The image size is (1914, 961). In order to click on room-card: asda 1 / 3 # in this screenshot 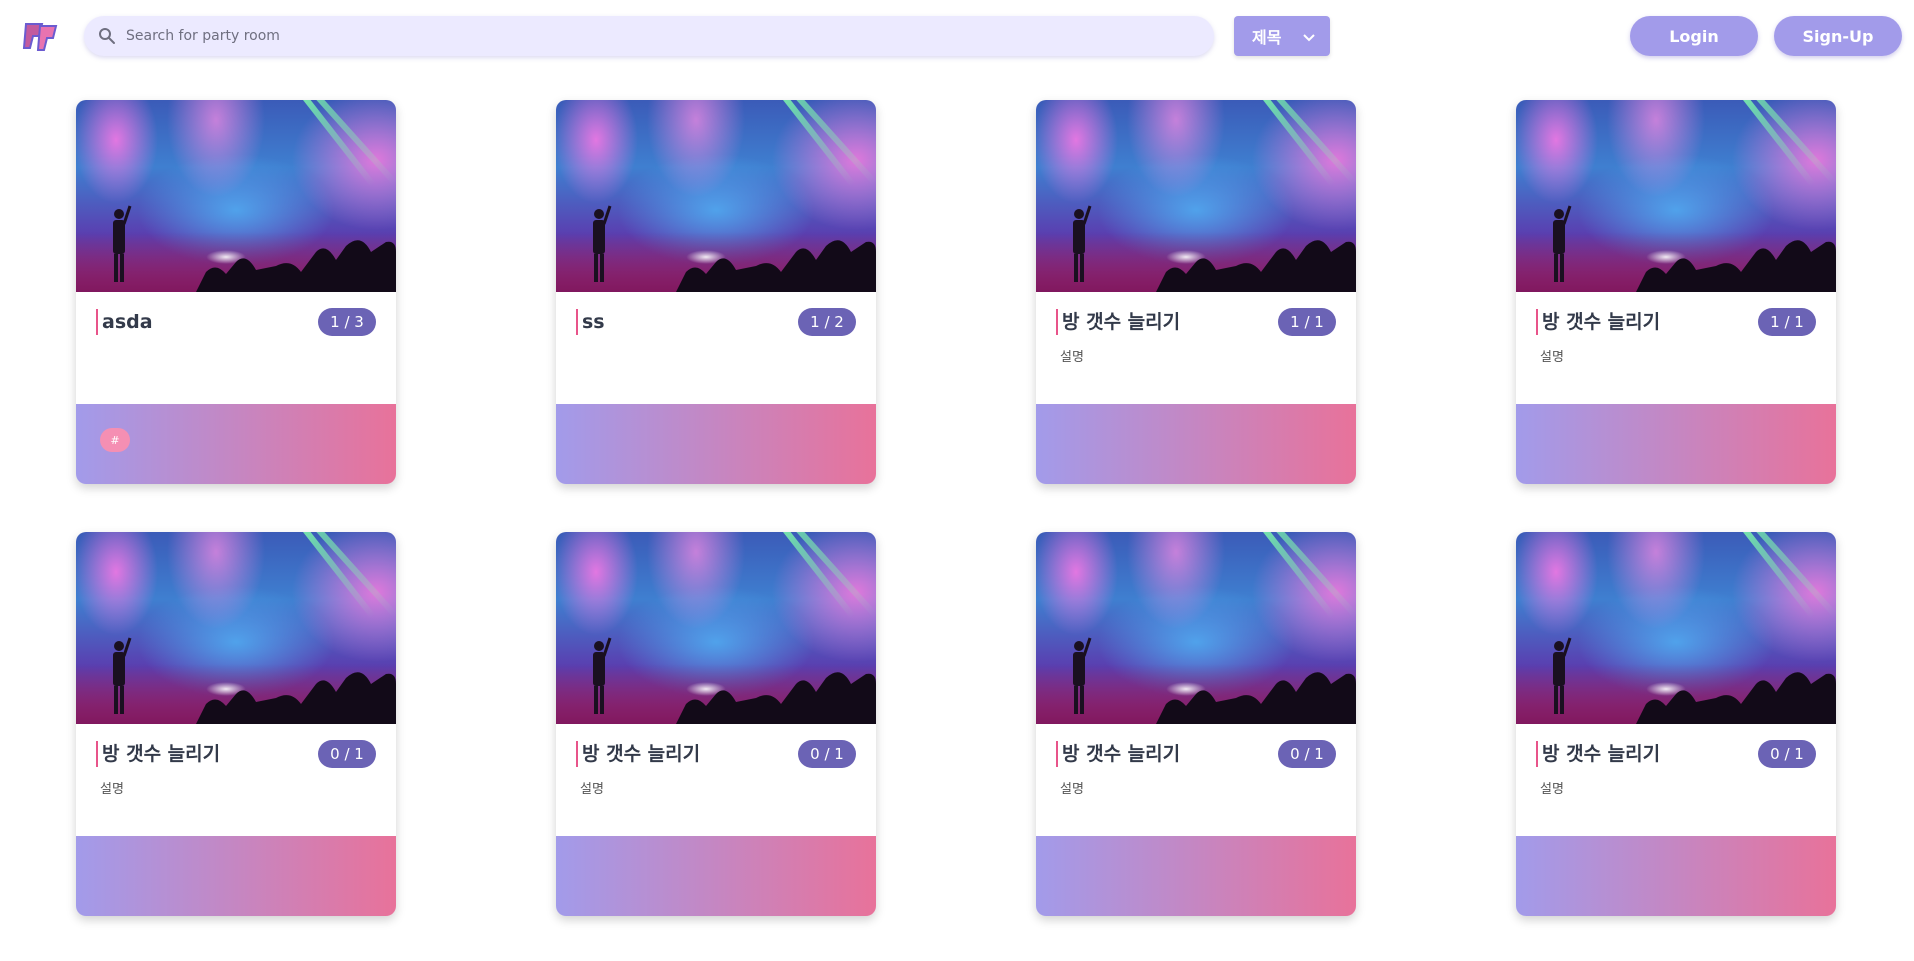, I will do `click(236, 292)`.